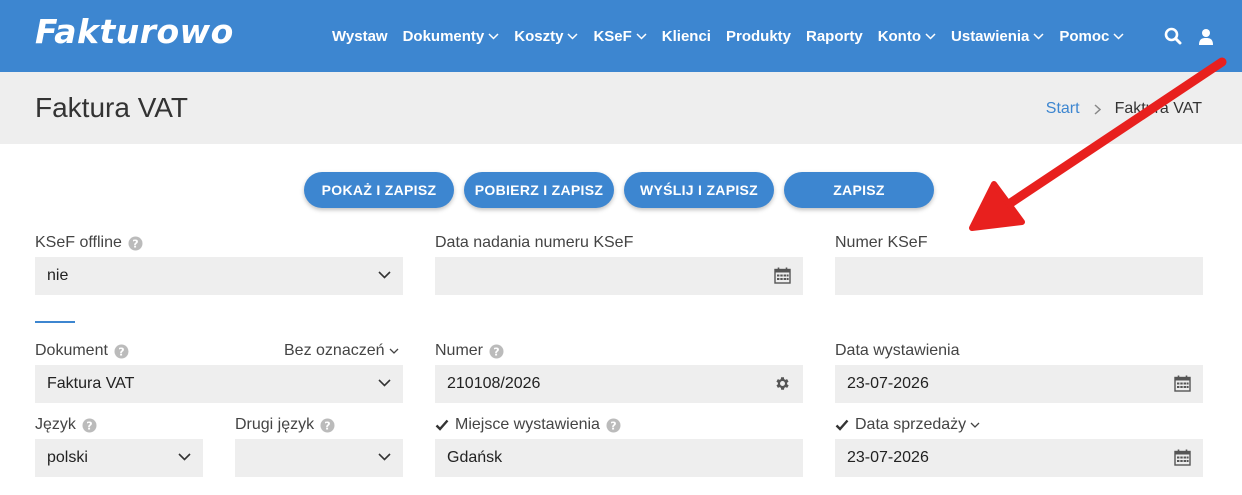 This screenshot has width=1242, height=495. What do you see at coordinates (219, 276) in the screenshot?
I see `ksef-offline-select: nie` at bounding box center [219, 276].